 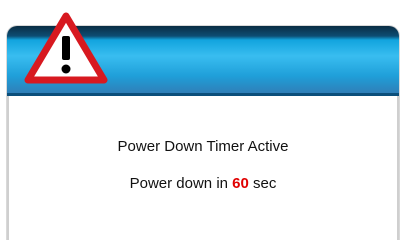 I want to click on power-down-message: Power Down Timer Active, so click(x=203, y=146).